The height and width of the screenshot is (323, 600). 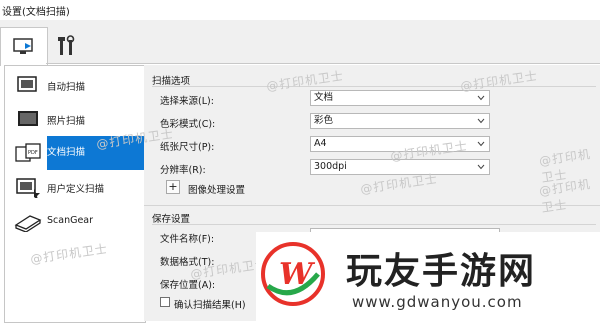 I want to click on scangear-icon, so click(x=28, y=223).